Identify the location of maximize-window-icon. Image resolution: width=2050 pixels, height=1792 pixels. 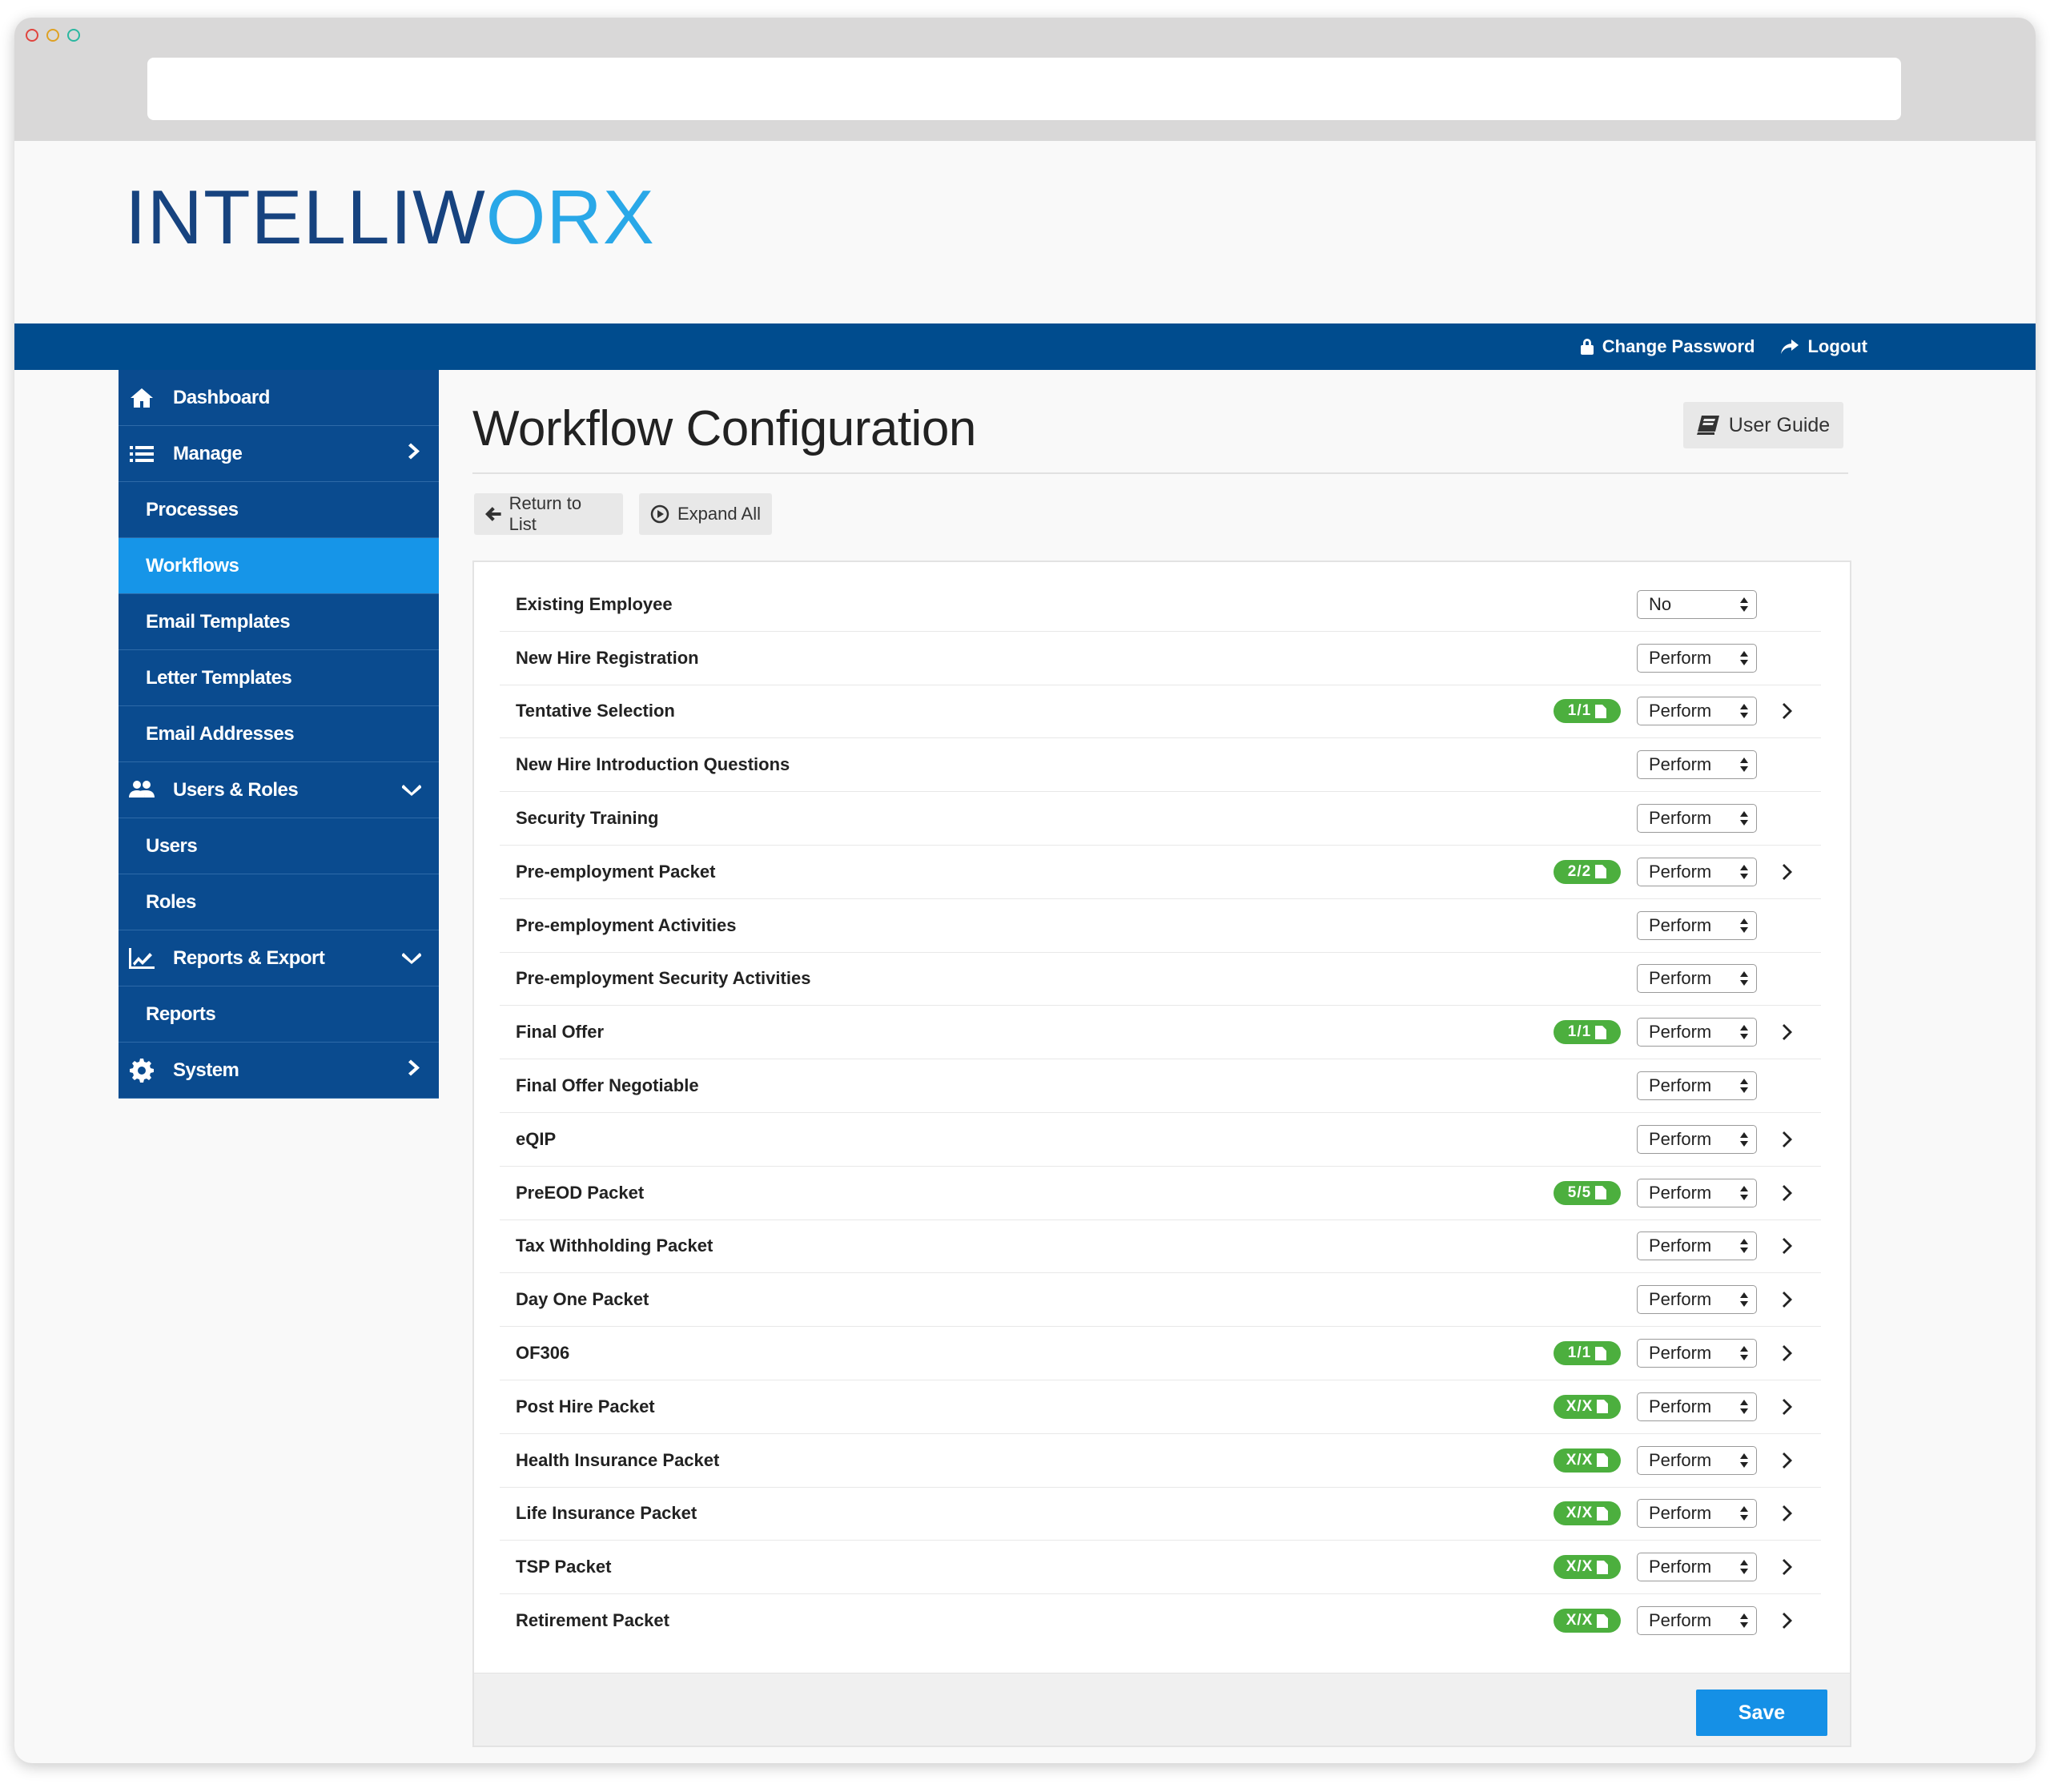
(73, 35).